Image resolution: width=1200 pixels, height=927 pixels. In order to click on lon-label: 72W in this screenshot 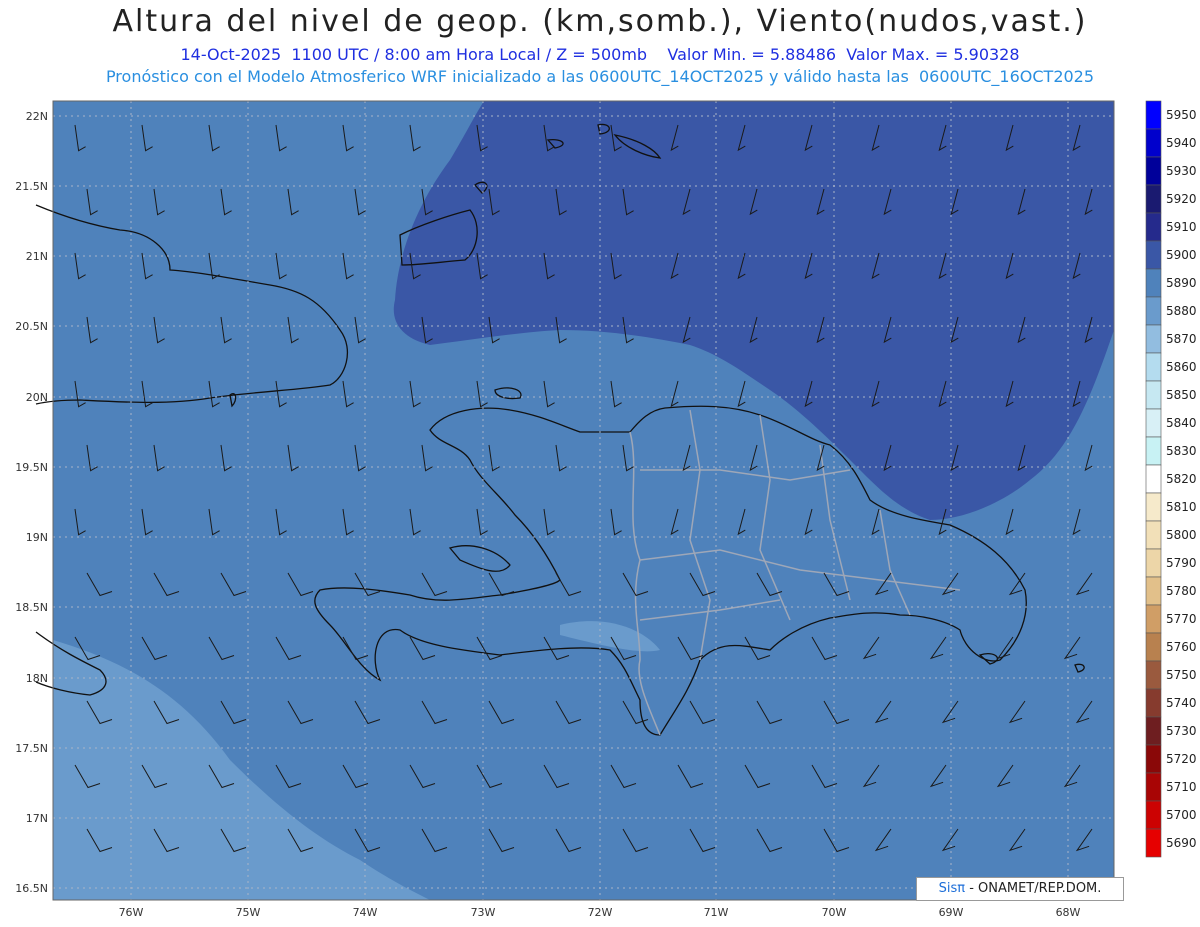, I will do `click(600, 912)`.